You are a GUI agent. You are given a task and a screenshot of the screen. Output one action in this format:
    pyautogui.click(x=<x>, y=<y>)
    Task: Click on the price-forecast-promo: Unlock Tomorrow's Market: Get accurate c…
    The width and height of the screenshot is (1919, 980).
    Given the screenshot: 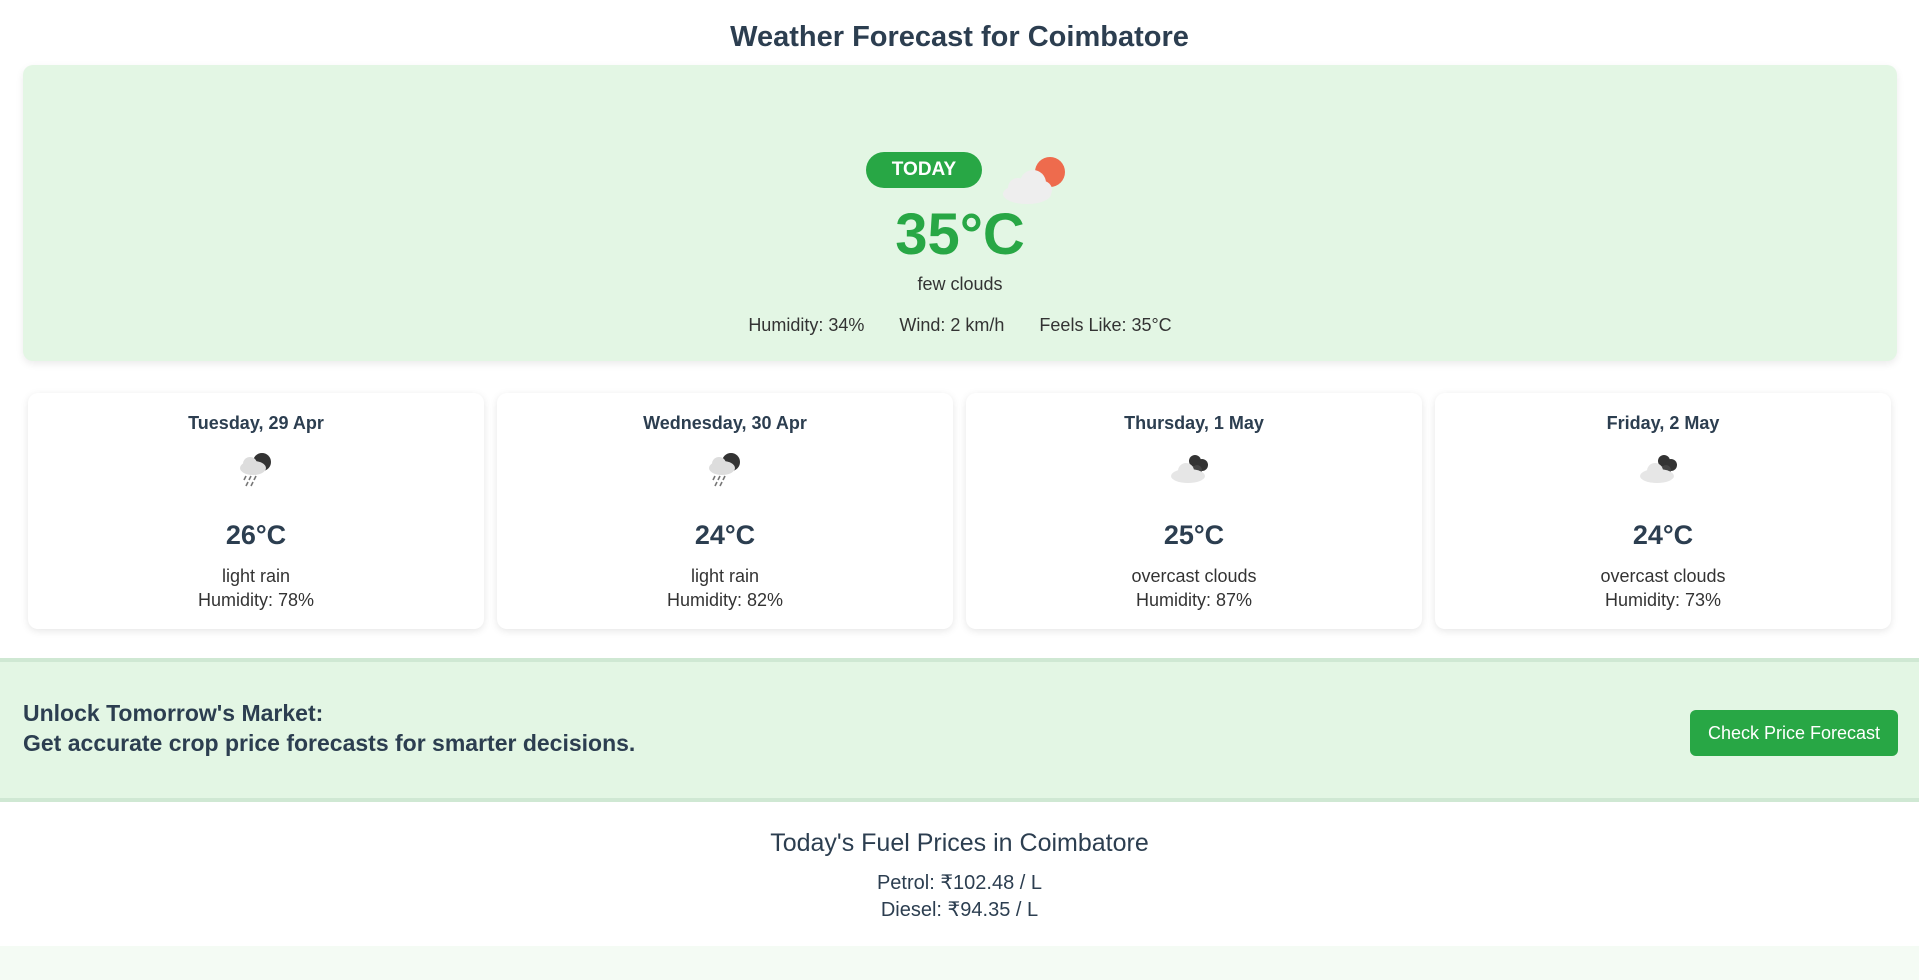 What is the action you would take?
    pyautogui.click(x=959, y=730)
    